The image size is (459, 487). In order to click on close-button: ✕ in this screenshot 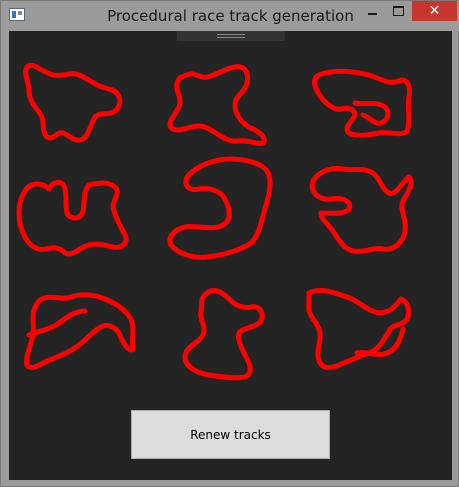, I will do `click(434, 11)`.